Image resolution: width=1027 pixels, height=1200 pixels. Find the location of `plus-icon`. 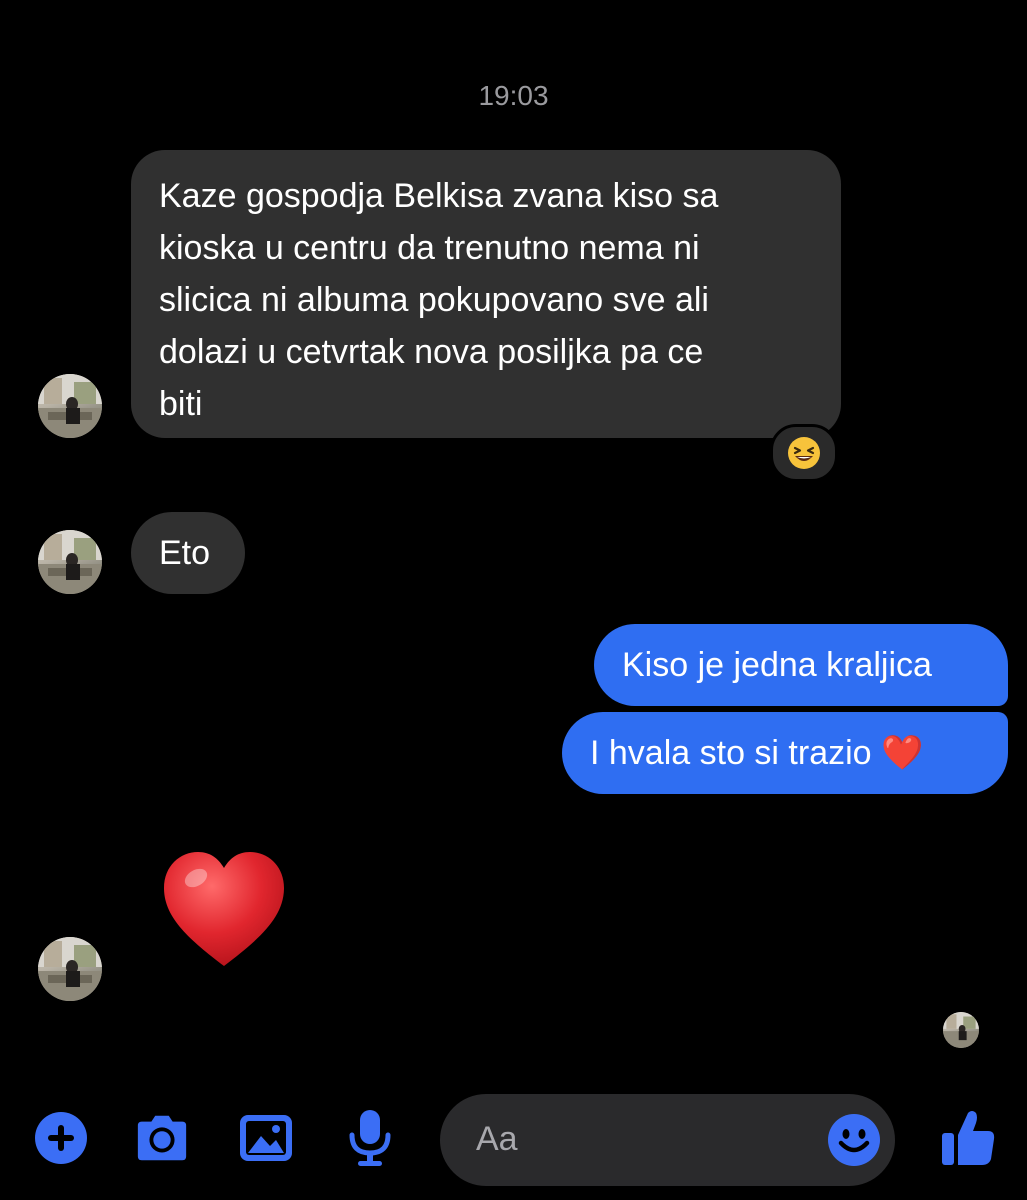

plus-icon is located at coordinates (61, 1138).